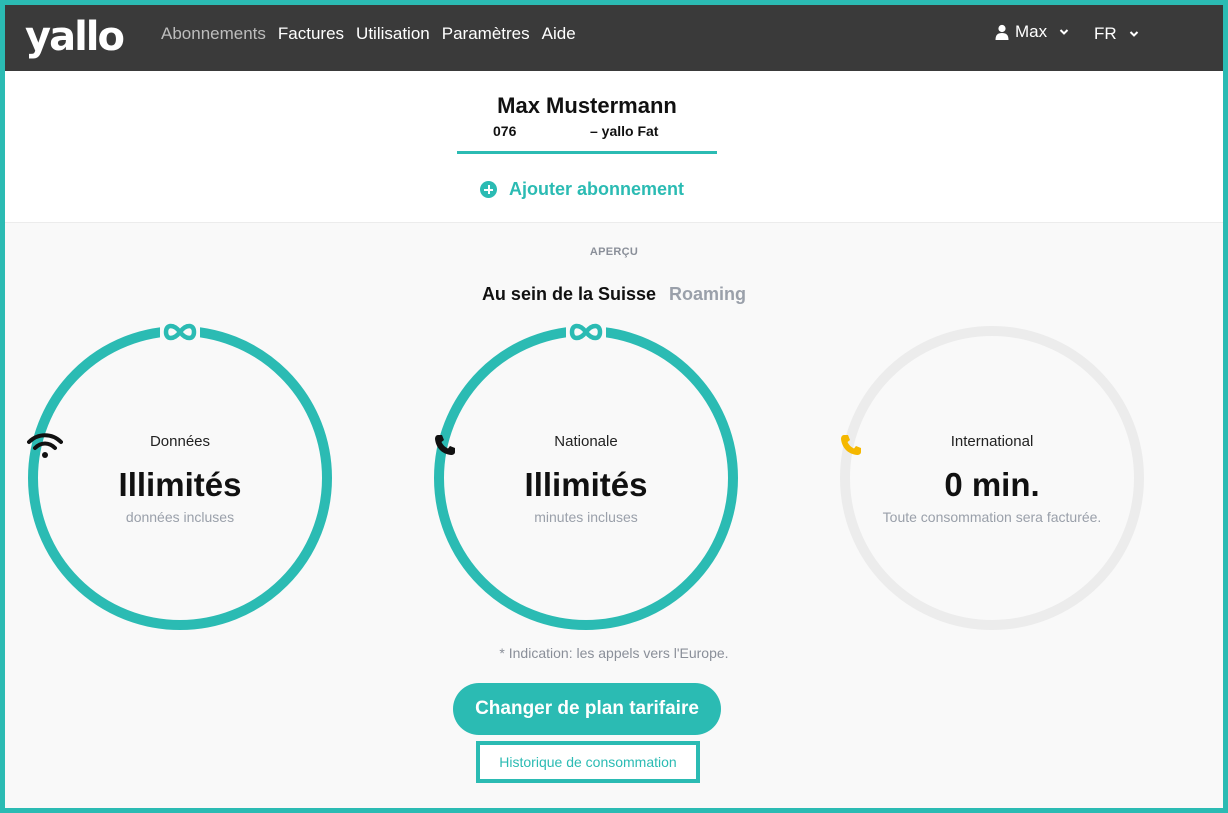  I want to click on user-icon, so click(1002, 32).